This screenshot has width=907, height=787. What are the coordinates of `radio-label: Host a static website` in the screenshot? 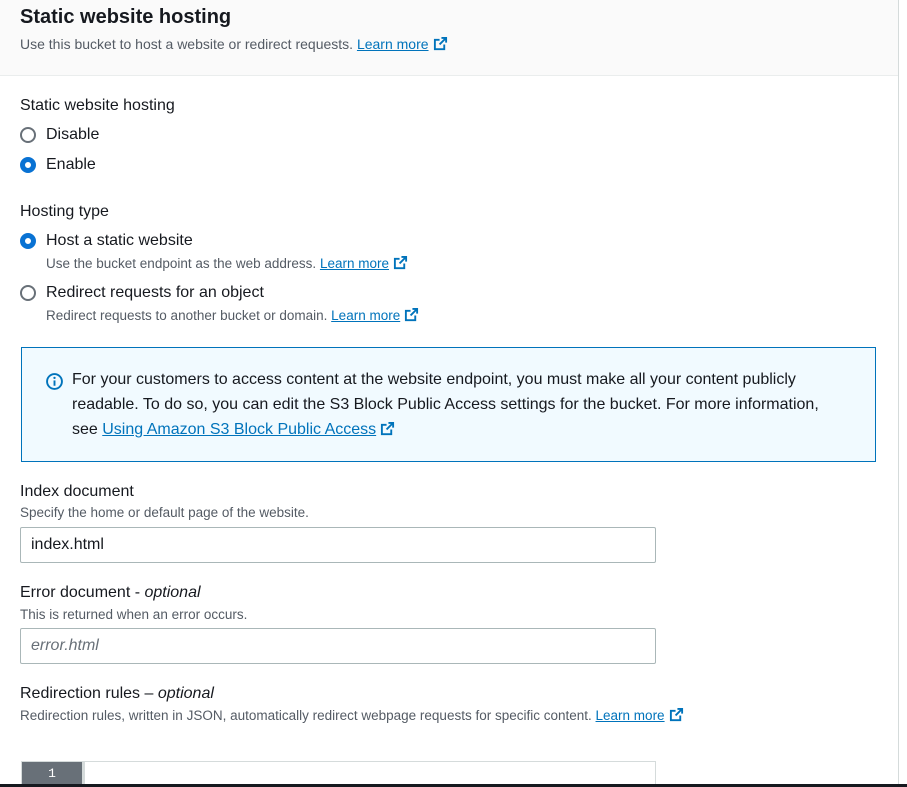 It's located at (119, 240).